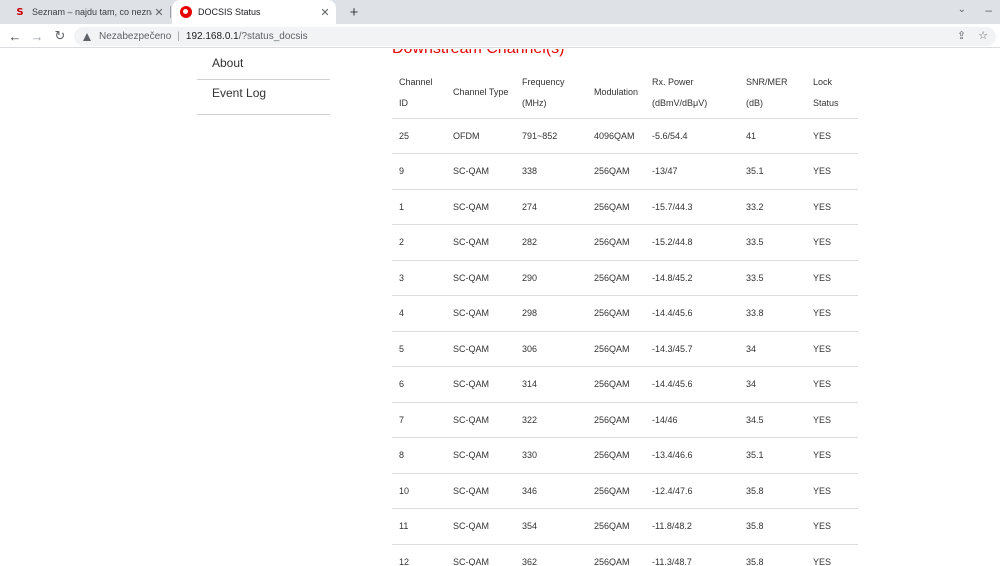 Image resolution: width=1000 pixels, height=566 pixels. Describe the element at coordinates (692, 93) in the screenshot. I see `header-rx-power: Rx. Power (dBmV/dBμV)` at that location.